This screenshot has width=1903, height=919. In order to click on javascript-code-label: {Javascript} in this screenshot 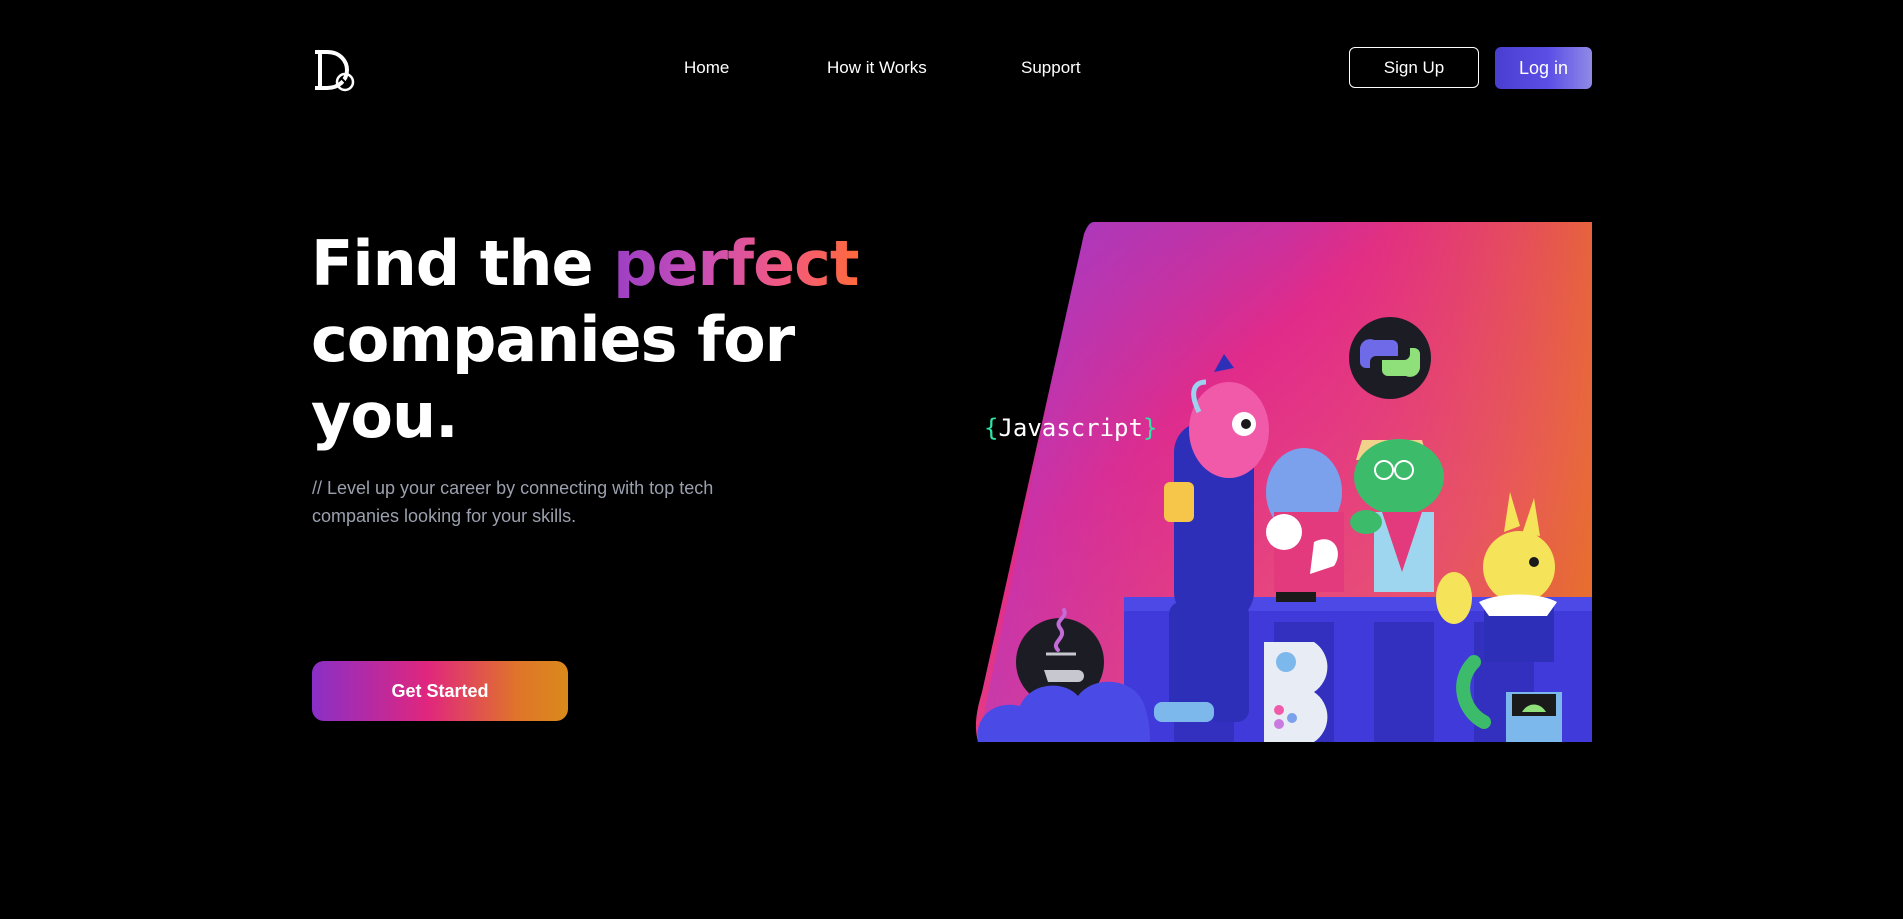, I will do `click(1070, 428)`.